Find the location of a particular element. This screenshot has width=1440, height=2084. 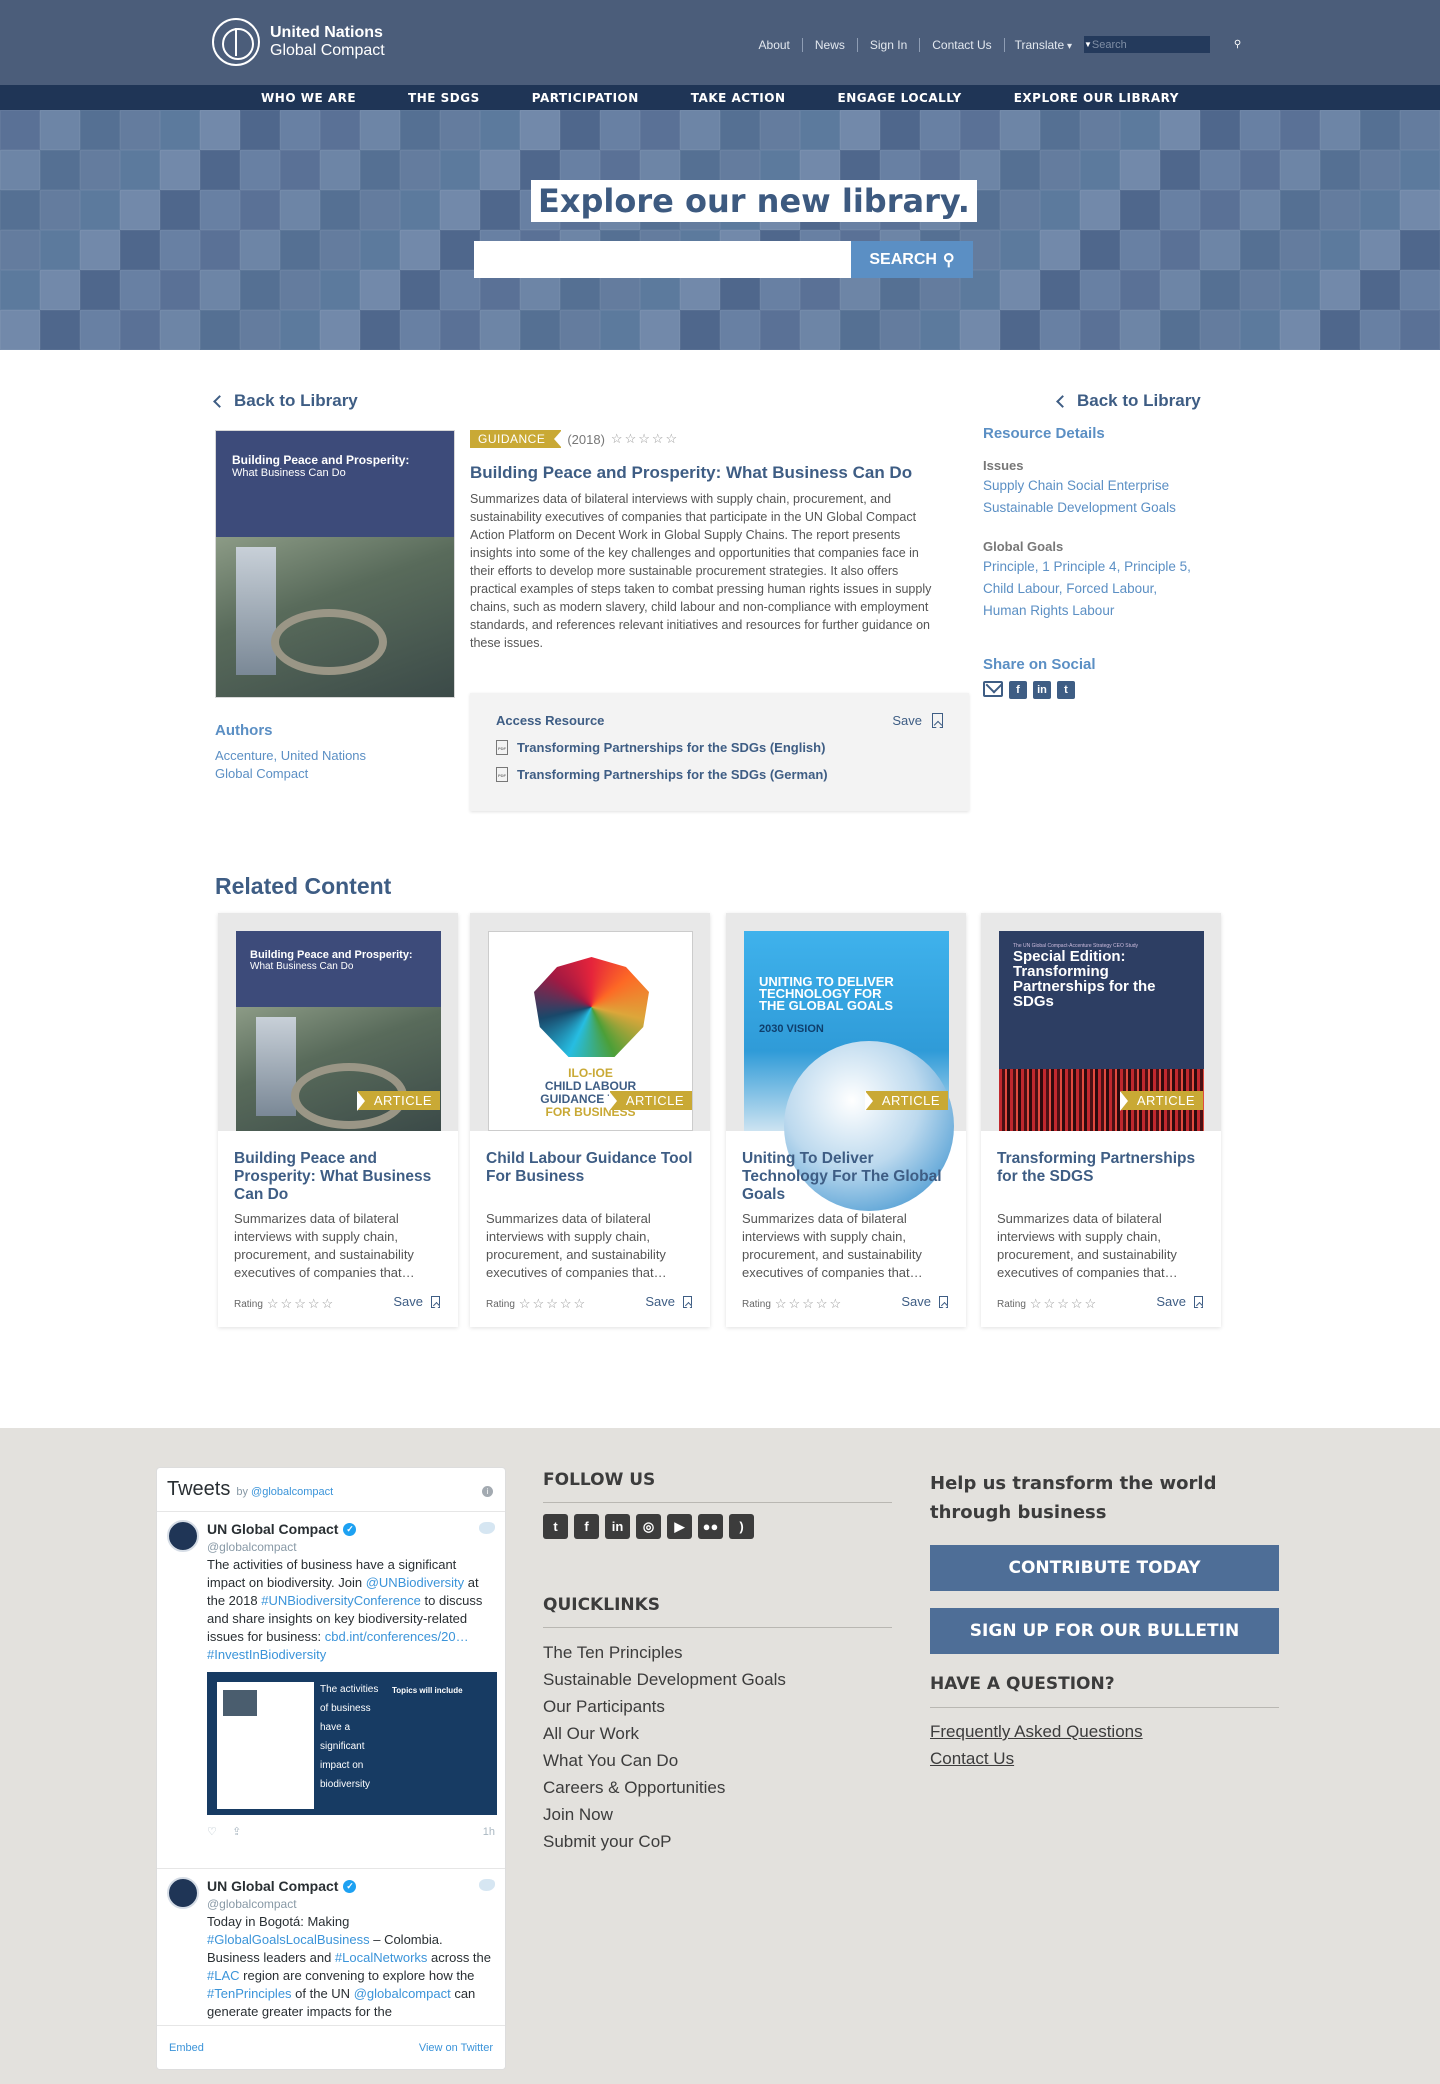

library-search-button: SEARCH ⚲ is located at coordinates (912, 259).